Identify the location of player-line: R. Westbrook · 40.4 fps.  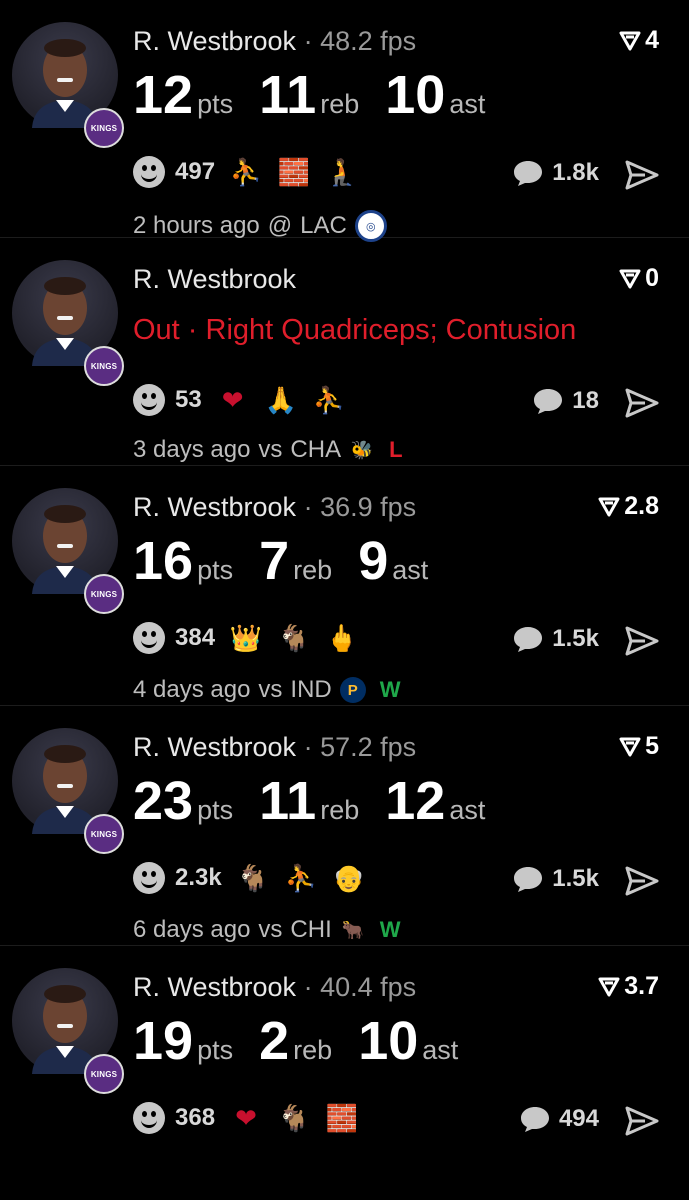
(274, 987).